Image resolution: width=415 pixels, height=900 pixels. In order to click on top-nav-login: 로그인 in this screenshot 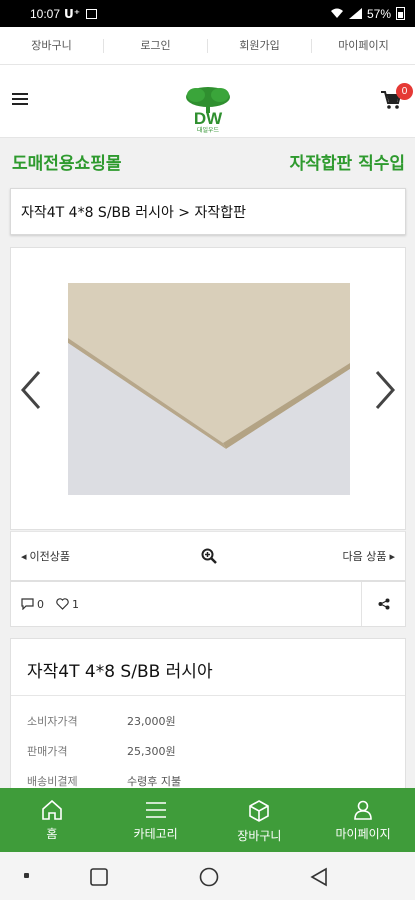, I will do `click(156, 45)`.